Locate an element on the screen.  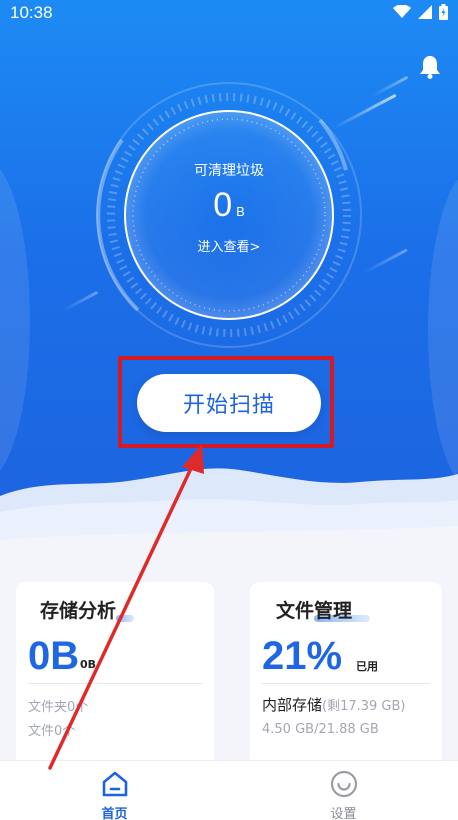
home-icon is located at coordinates (115, 784).